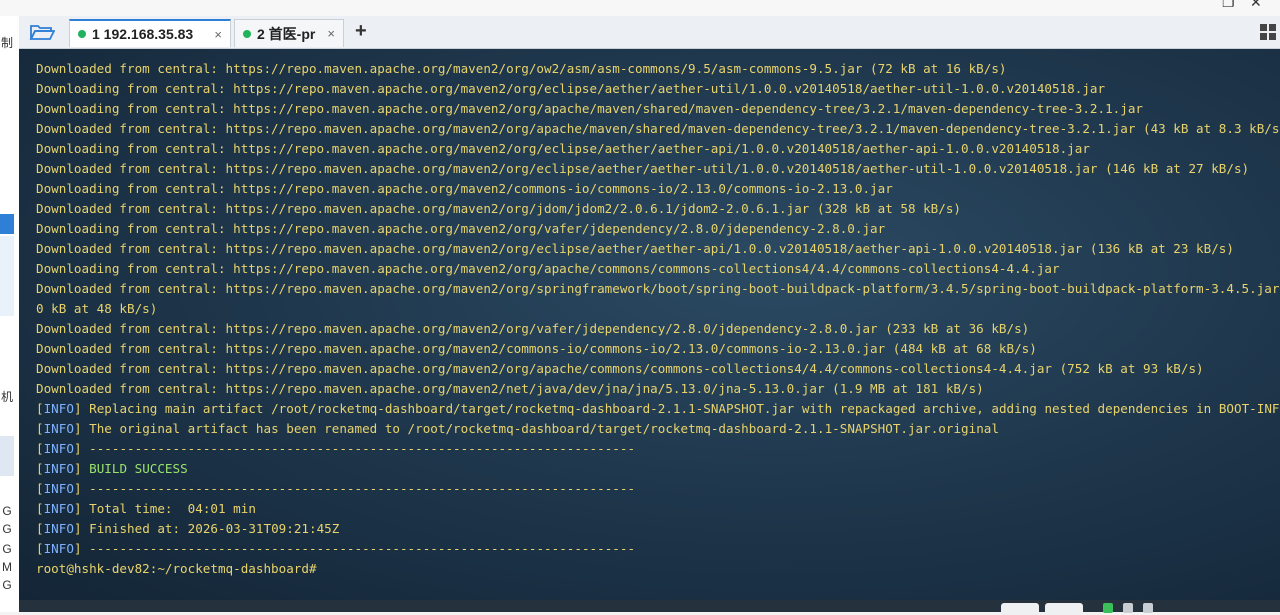 This screenshot has height=615, width=1280. I want to click on panel-char: 机, so click(6, 397).